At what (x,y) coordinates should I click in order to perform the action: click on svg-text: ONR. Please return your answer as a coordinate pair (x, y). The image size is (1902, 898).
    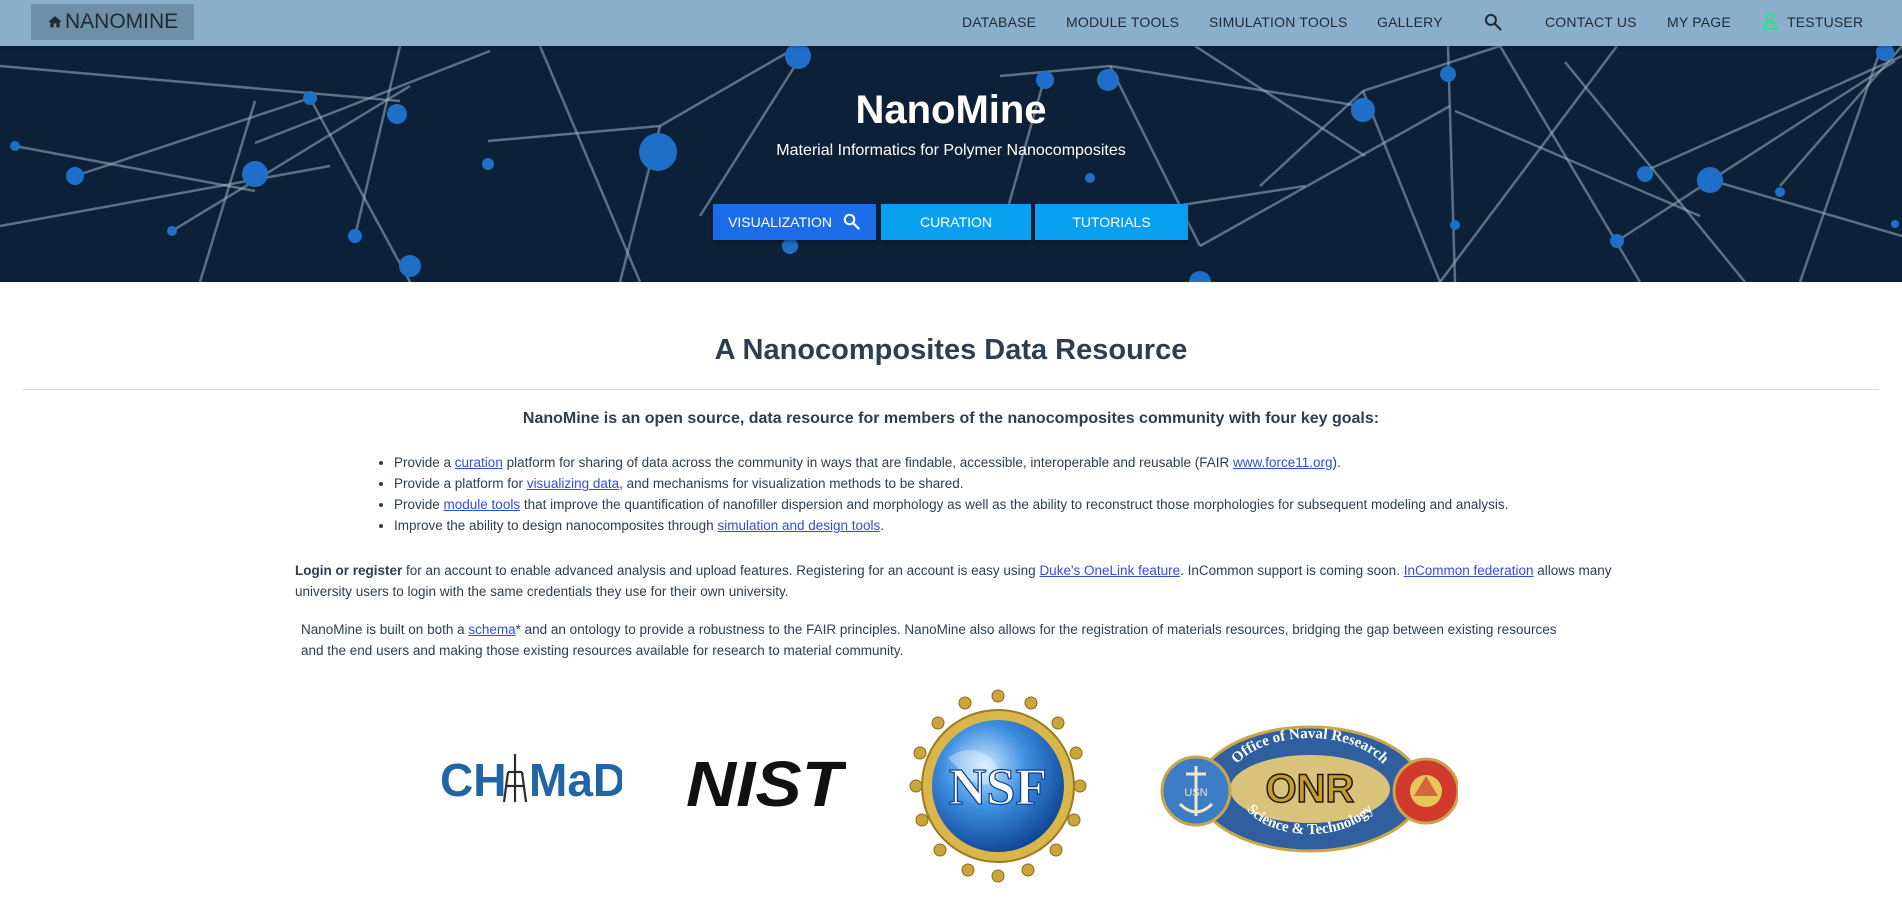
    Looking at the image, I should click on (1310, 789).